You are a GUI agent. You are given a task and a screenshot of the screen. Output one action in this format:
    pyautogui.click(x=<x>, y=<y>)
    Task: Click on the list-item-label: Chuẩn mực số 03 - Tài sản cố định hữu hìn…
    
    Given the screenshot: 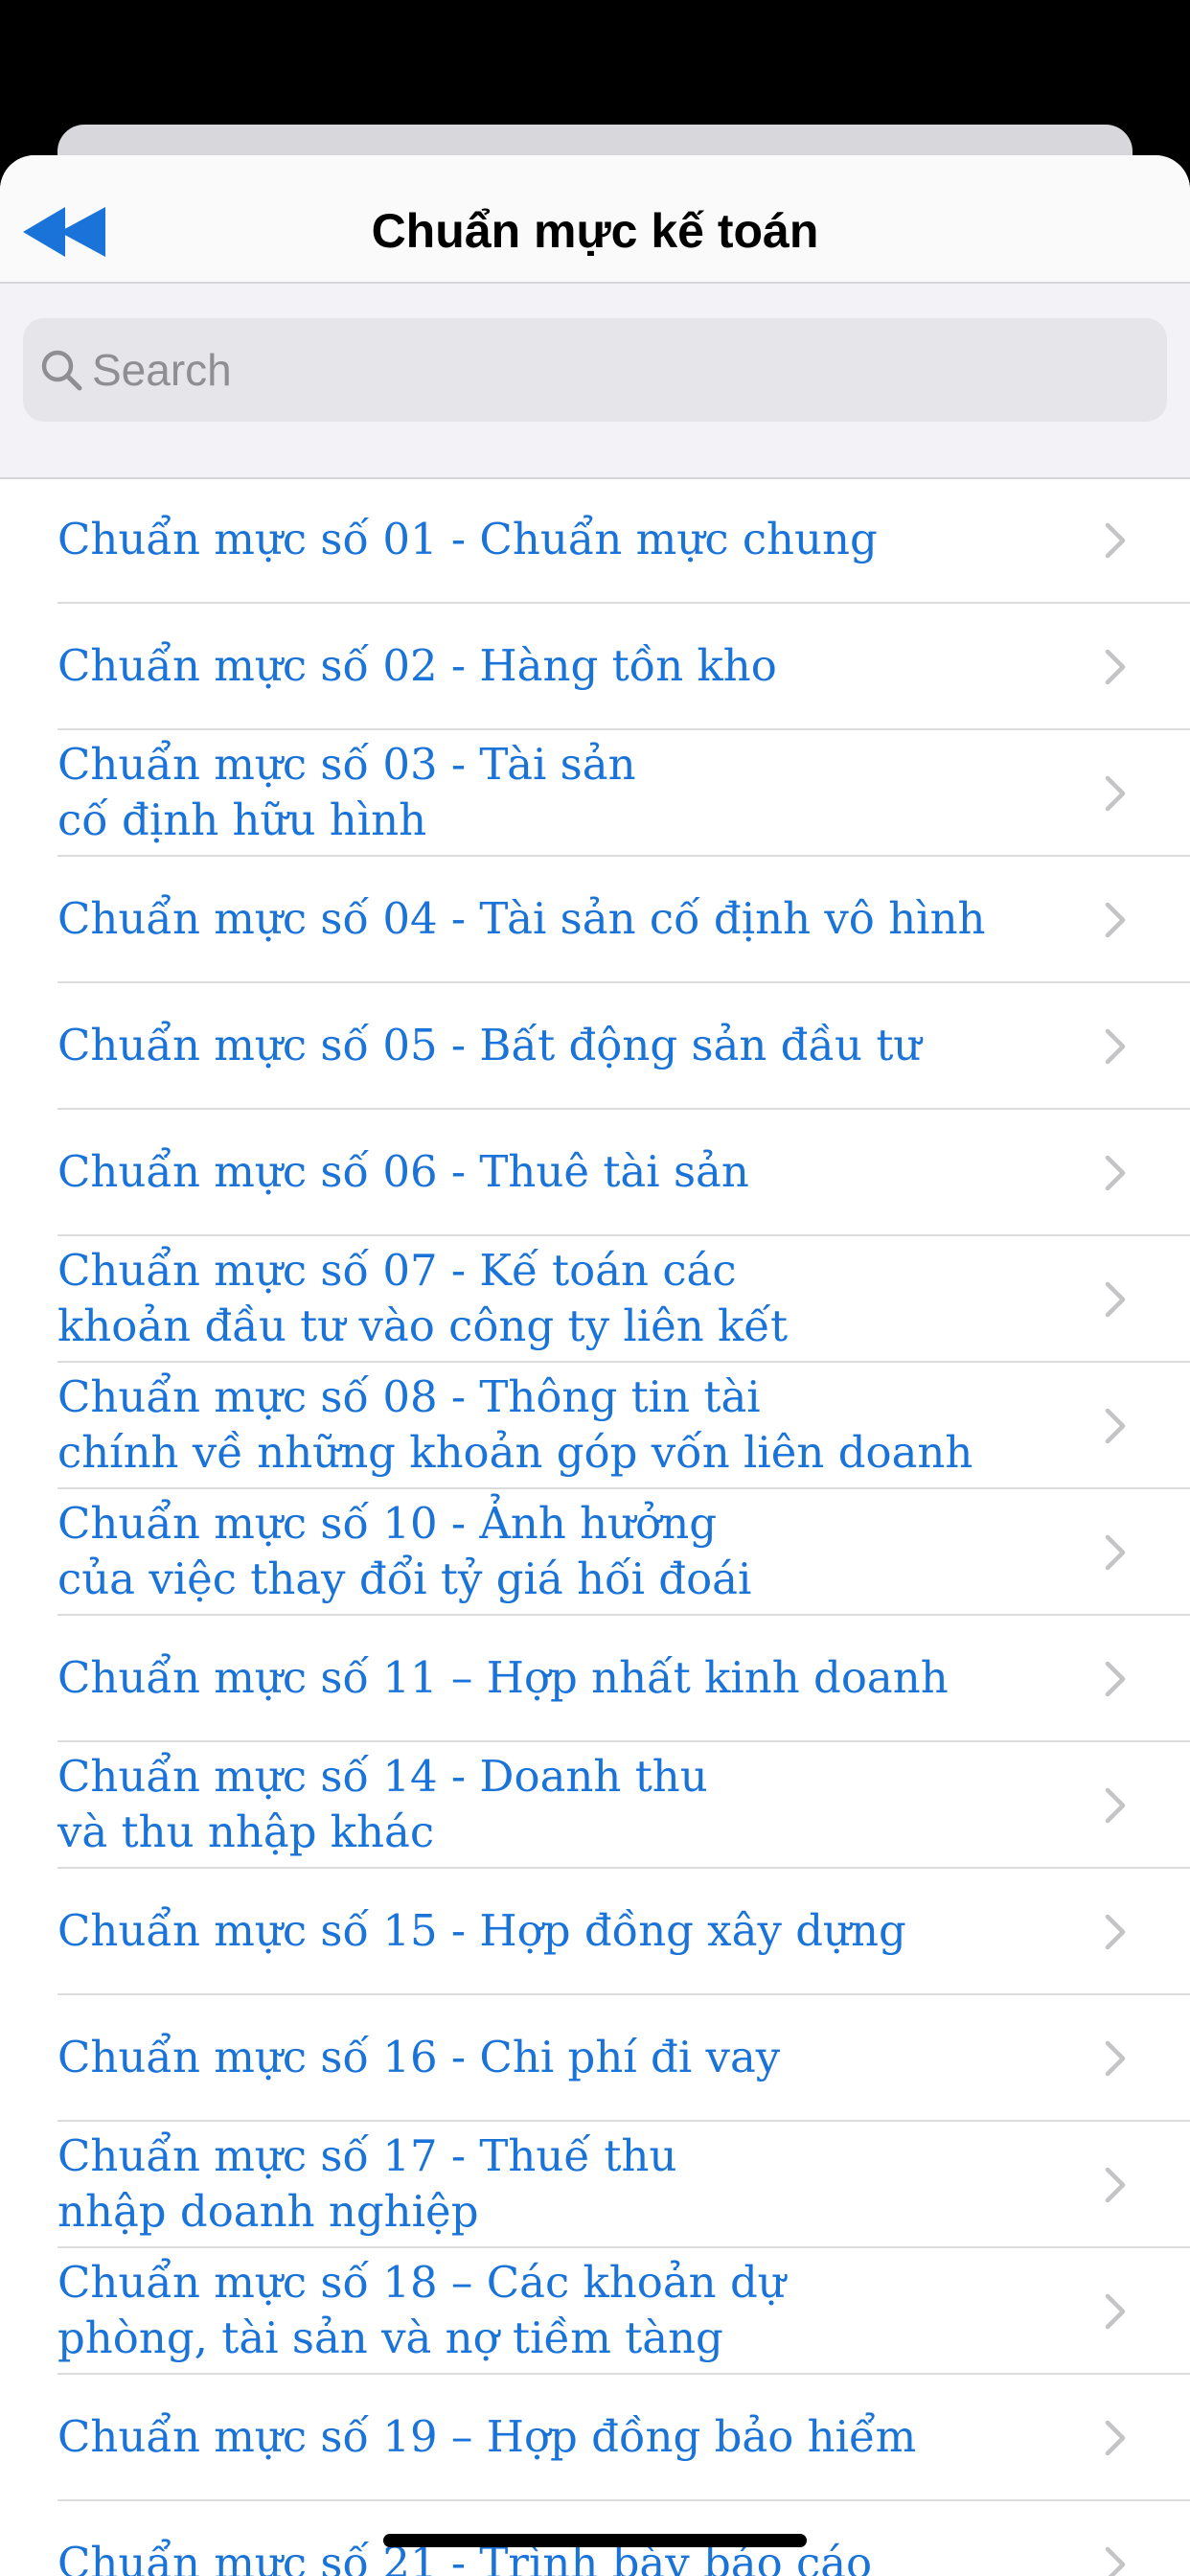 What is the action you would take?
    pyautogui.click(x=347, y=792)
    